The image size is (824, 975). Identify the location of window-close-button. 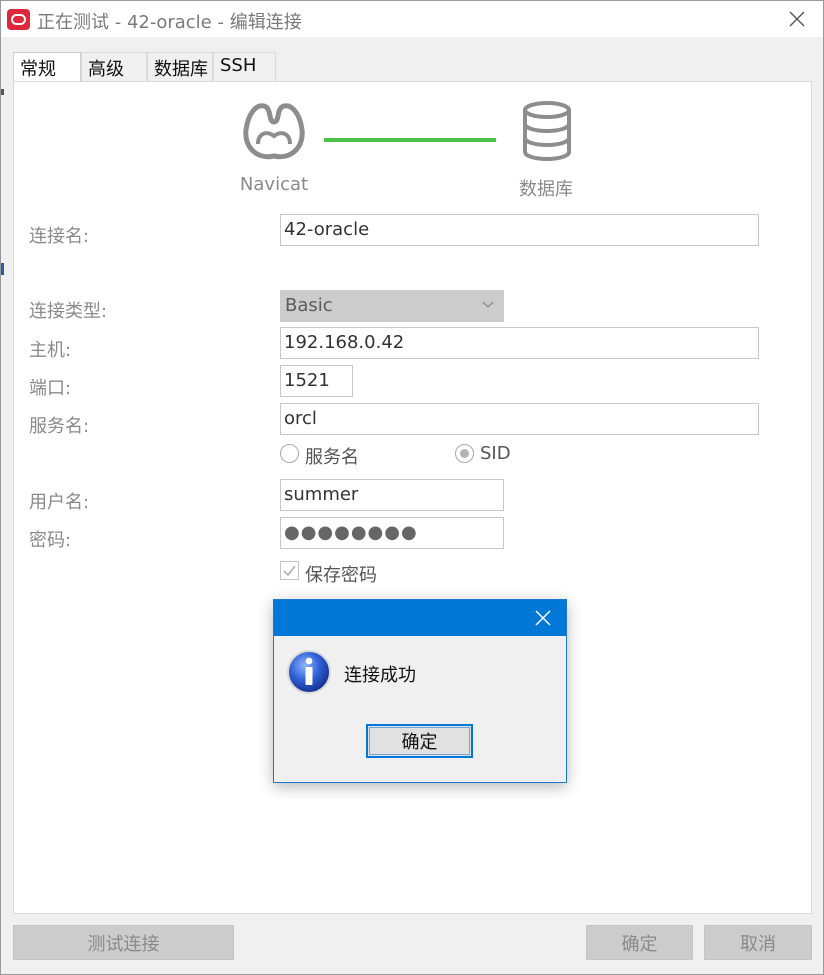
(797, 19).